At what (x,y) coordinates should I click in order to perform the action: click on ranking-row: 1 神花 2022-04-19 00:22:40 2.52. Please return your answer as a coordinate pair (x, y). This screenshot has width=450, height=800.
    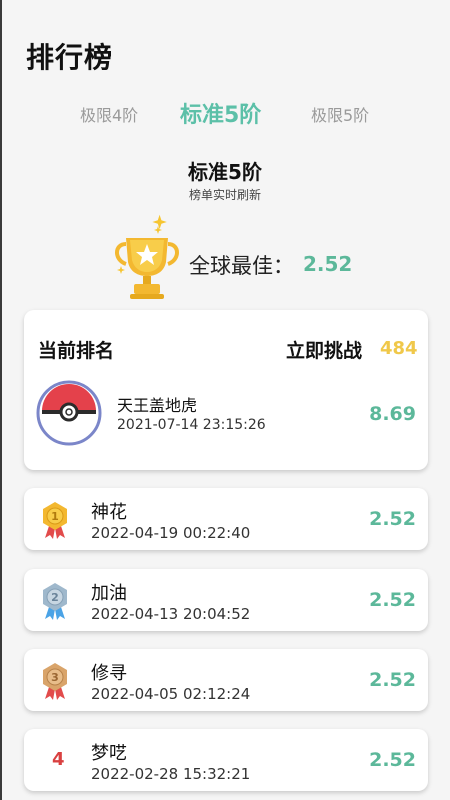
    Looking at the image, I should click on (226, 519).